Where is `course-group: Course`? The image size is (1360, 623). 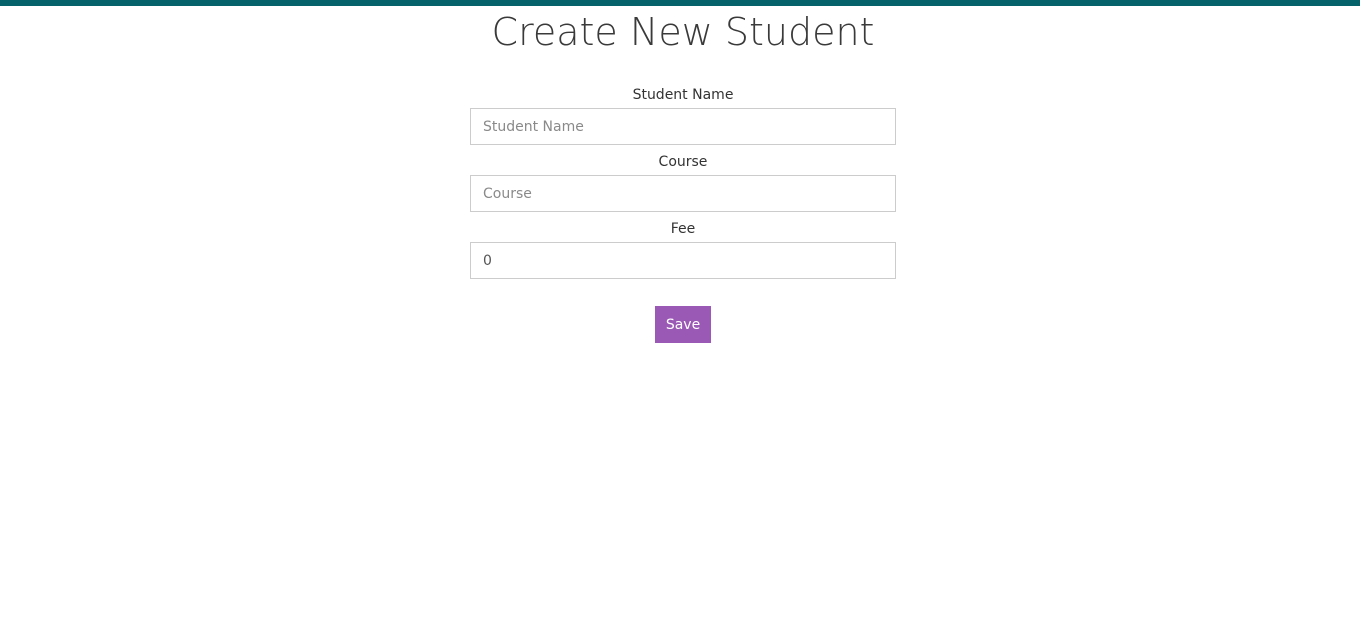
course-group: Course is located at coordinates (683, 180).